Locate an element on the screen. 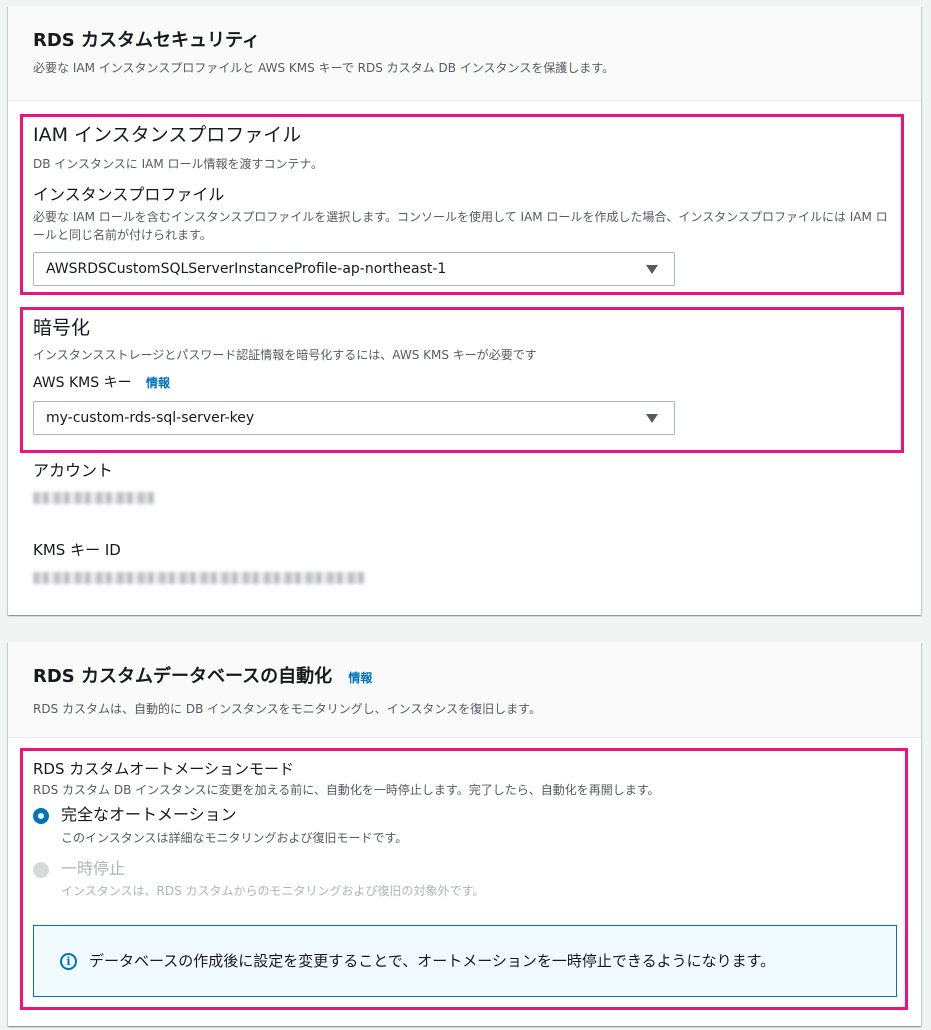 This screenshot has width=931, height=1030. info-circle-icon: i is located at coordinates (68, 961).